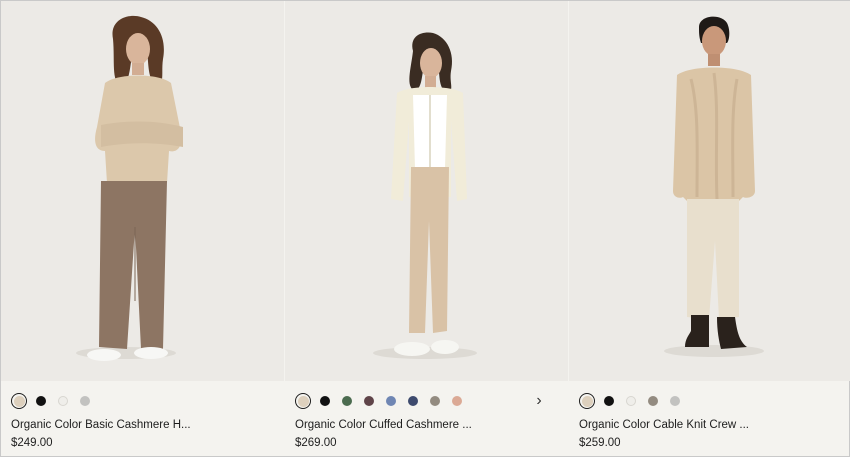 This screenshot has width=850, height=457. I want to click on product-price: $249.00, so click(32, 443).